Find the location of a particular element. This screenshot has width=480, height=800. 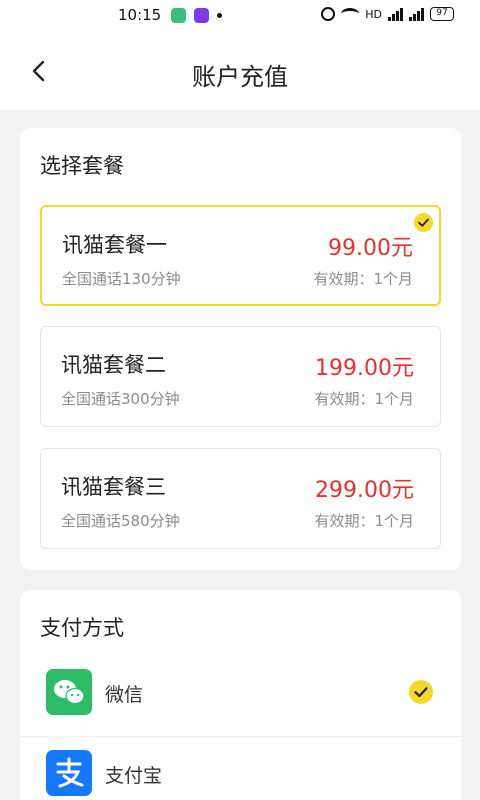

network-type: HD is located at coordinates (373, 14).